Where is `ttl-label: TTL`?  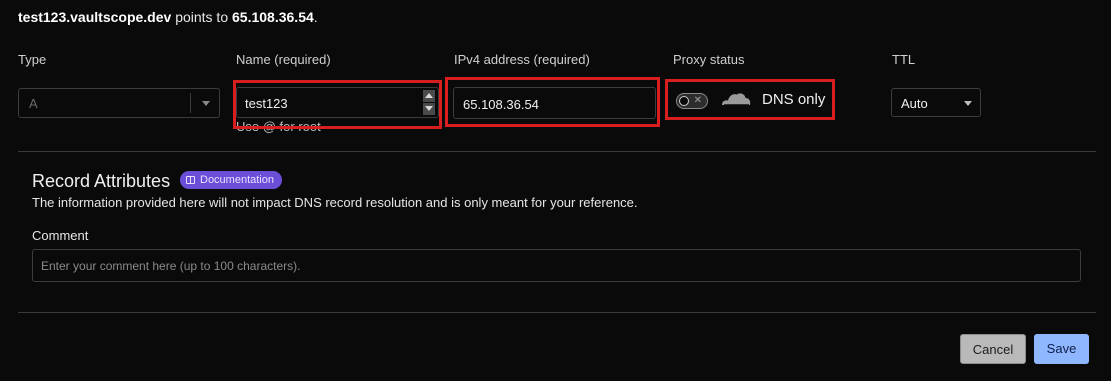
ttl-label: TTL is located at coordinates (904, 59).